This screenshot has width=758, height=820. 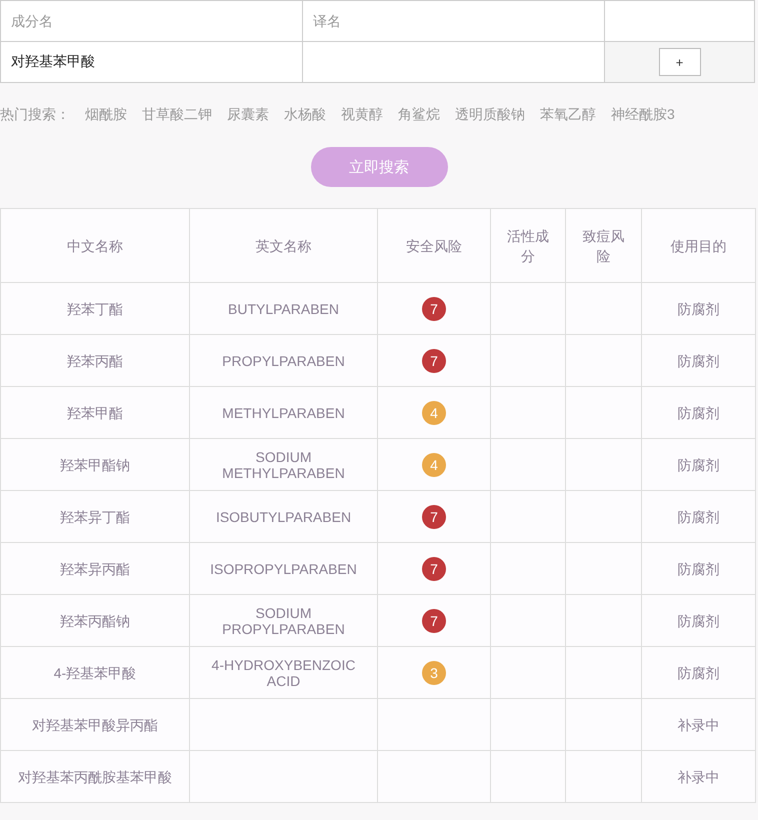 What do you see at coordinates (151, 62) in the screenshot?
I see `input-field: 对羟基苯甲酸` at bounding box center [151, 62].